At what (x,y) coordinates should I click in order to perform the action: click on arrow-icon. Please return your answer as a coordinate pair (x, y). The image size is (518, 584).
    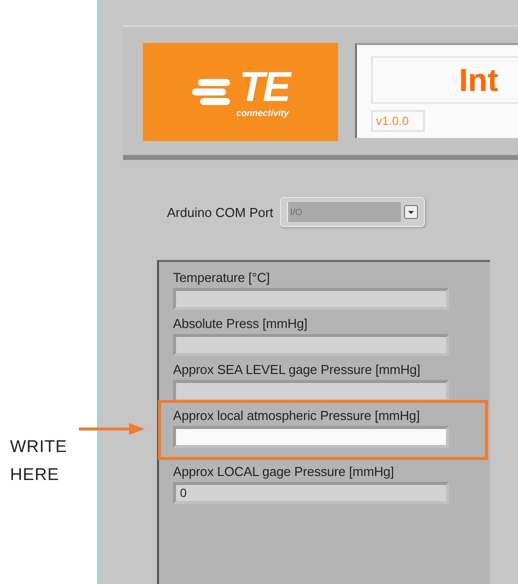
    Looking at the image, I should click on (112, 429).